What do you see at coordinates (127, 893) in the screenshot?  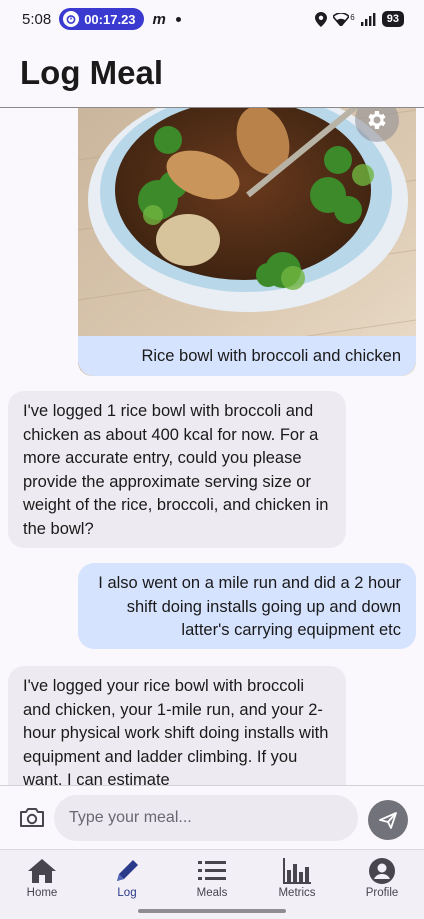 I see `nav-label: Log` at bounding box center [127, 893].